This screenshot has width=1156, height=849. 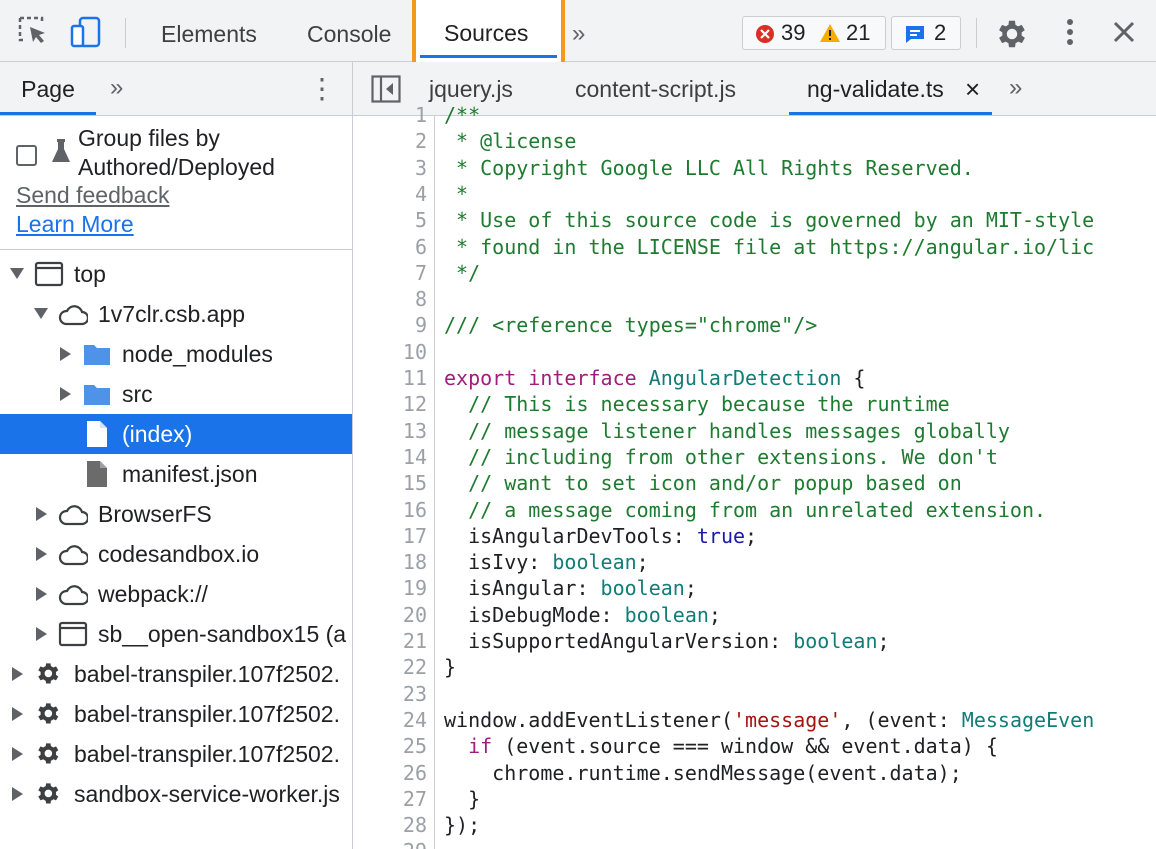 What do you see at coordinates (26, 155) in the screenshot?
I see `group-files-checkbox` at bounding box center [26, 155].